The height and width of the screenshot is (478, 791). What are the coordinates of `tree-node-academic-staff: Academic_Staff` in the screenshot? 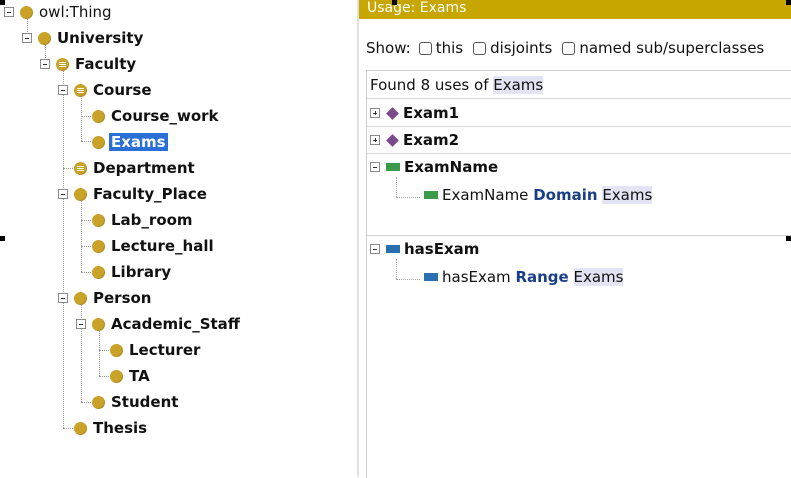 It's located at (158, 324).